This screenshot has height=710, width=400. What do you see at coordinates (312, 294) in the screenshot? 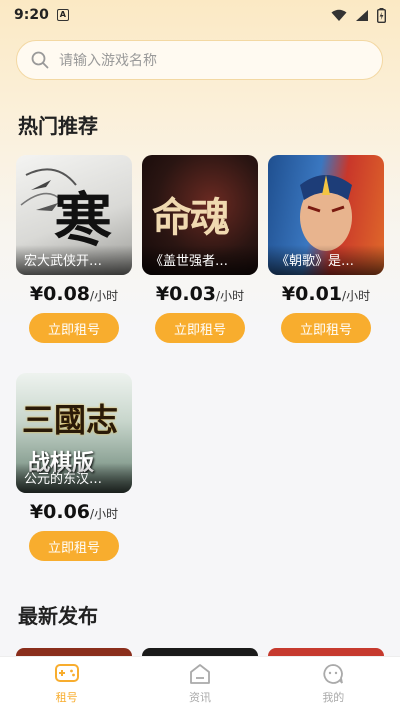
I see `price-amount: ¥0.01` at bounding box center [312, 294].